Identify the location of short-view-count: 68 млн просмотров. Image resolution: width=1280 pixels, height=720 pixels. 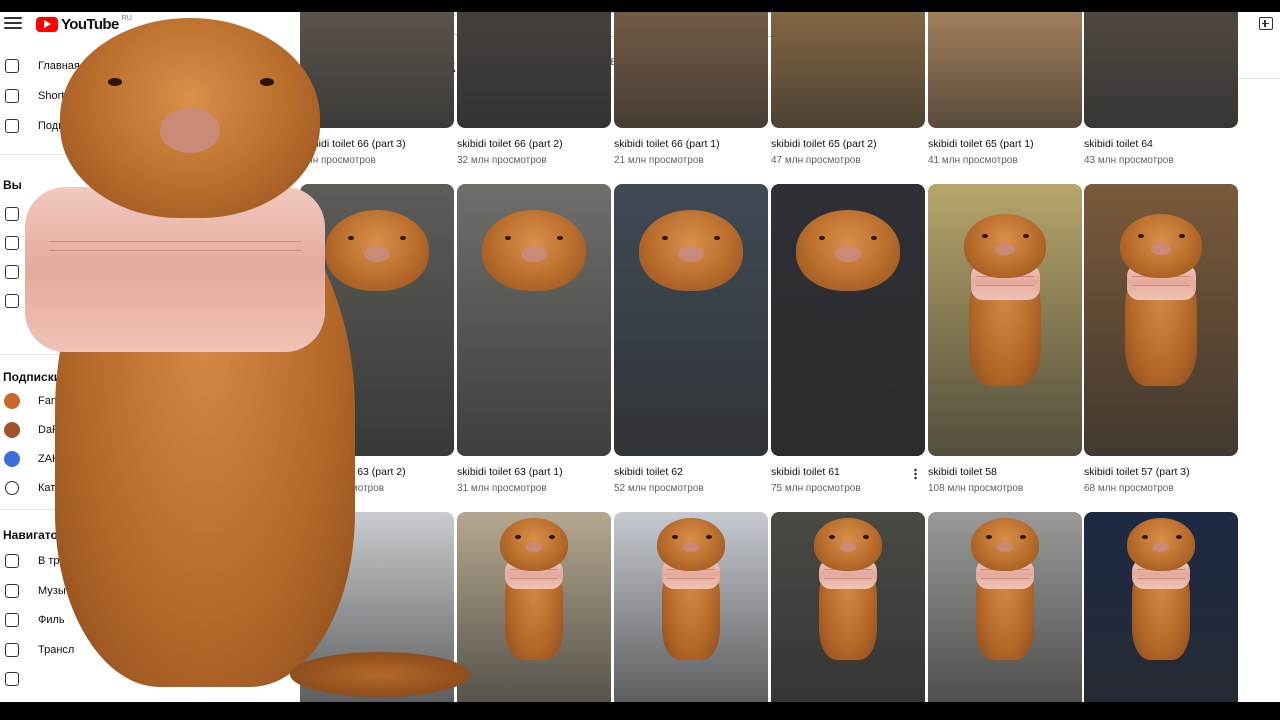
(1129, 488).